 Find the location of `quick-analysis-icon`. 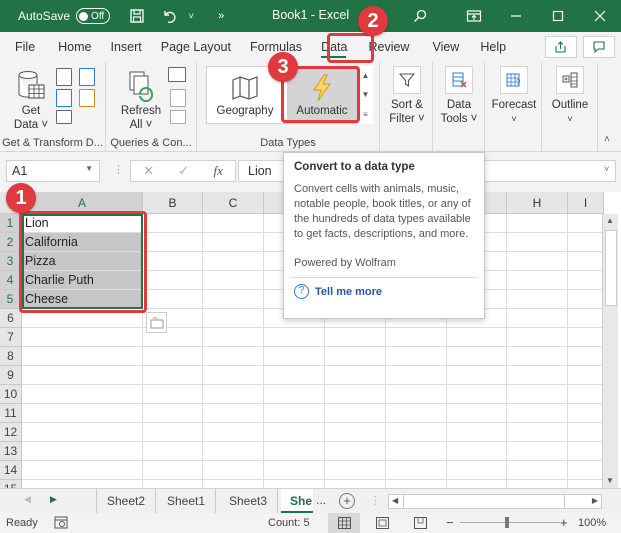

quick-analysis-icon is located at coordinates (156, 322).